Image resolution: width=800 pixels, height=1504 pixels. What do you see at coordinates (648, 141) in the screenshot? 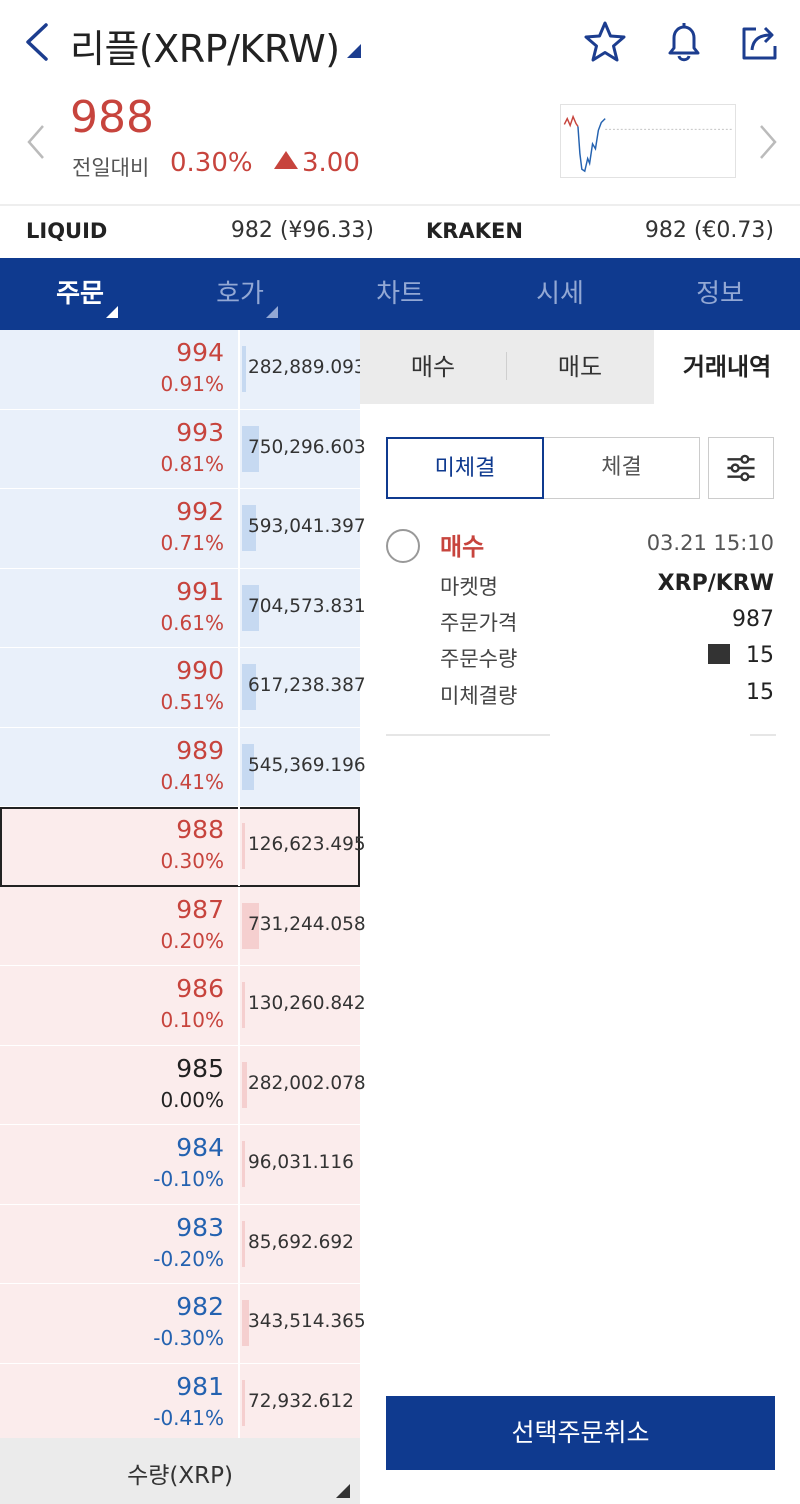
I see `mini-price-chart` at bounding box center [648, 141].